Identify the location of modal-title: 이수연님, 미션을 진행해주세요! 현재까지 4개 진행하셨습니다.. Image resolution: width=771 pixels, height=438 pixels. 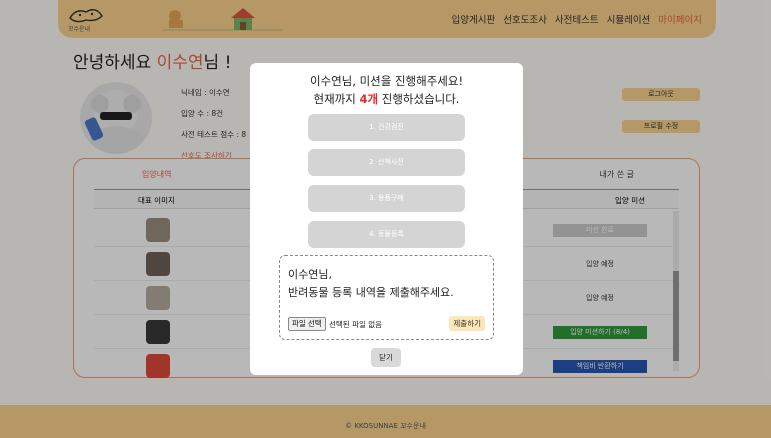
(386, 90).